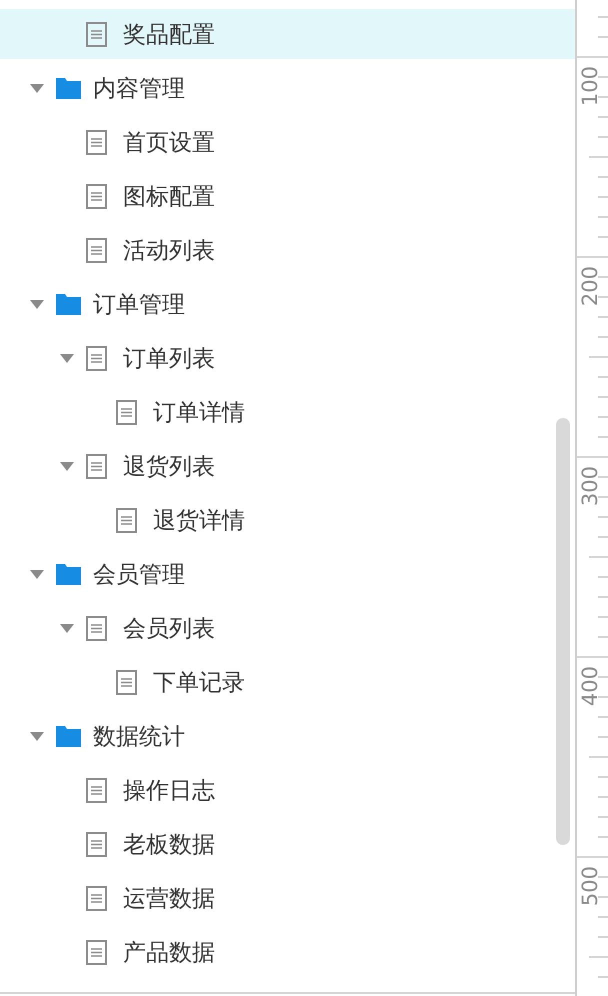  Describe the element at coordinates (590, 86) in the screenshot. I see `ruler-label: 100` at that location.